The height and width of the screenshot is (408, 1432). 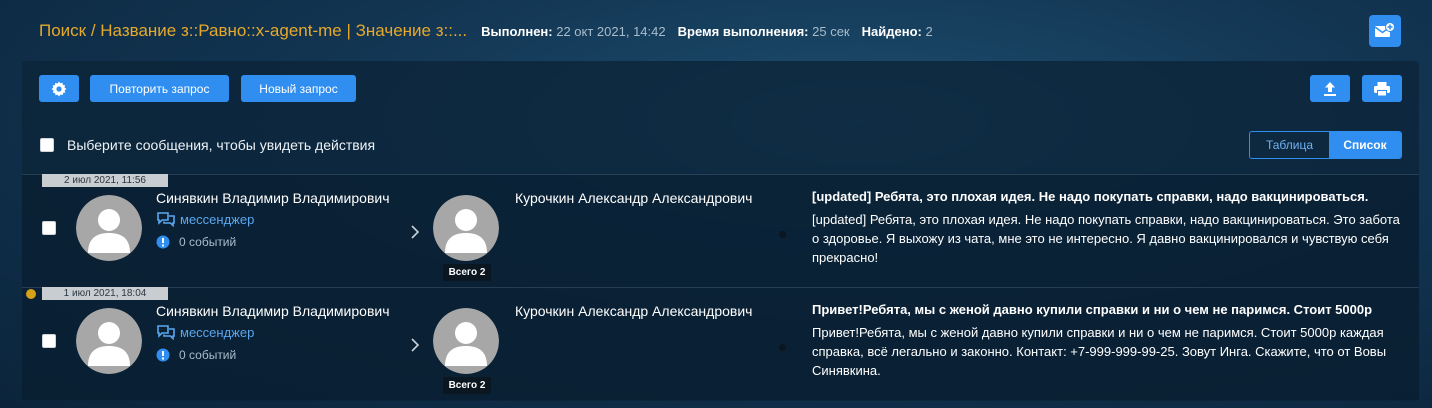 I want to click on duration-label: Время выполнения:, so click(x=743, y=31).